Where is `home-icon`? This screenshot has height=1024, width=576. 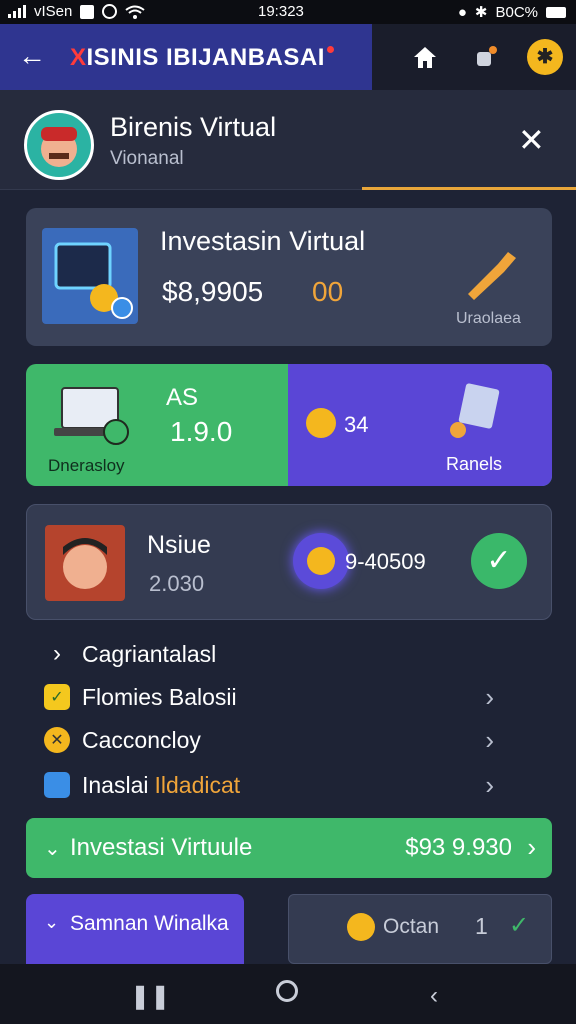
home-icon is located at coordinates (425, 57).